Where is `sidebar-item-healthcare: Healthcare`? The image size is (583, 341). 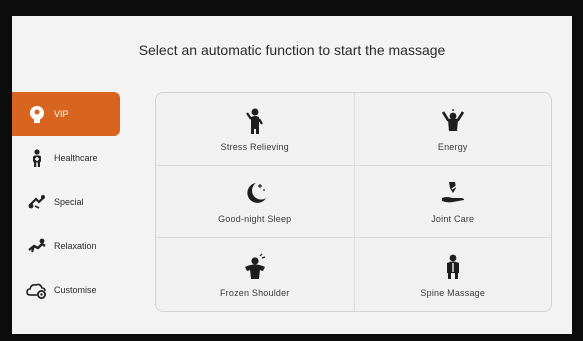 sidebar-item-healthcare: Healthcare is located at coordinates (66, 158).